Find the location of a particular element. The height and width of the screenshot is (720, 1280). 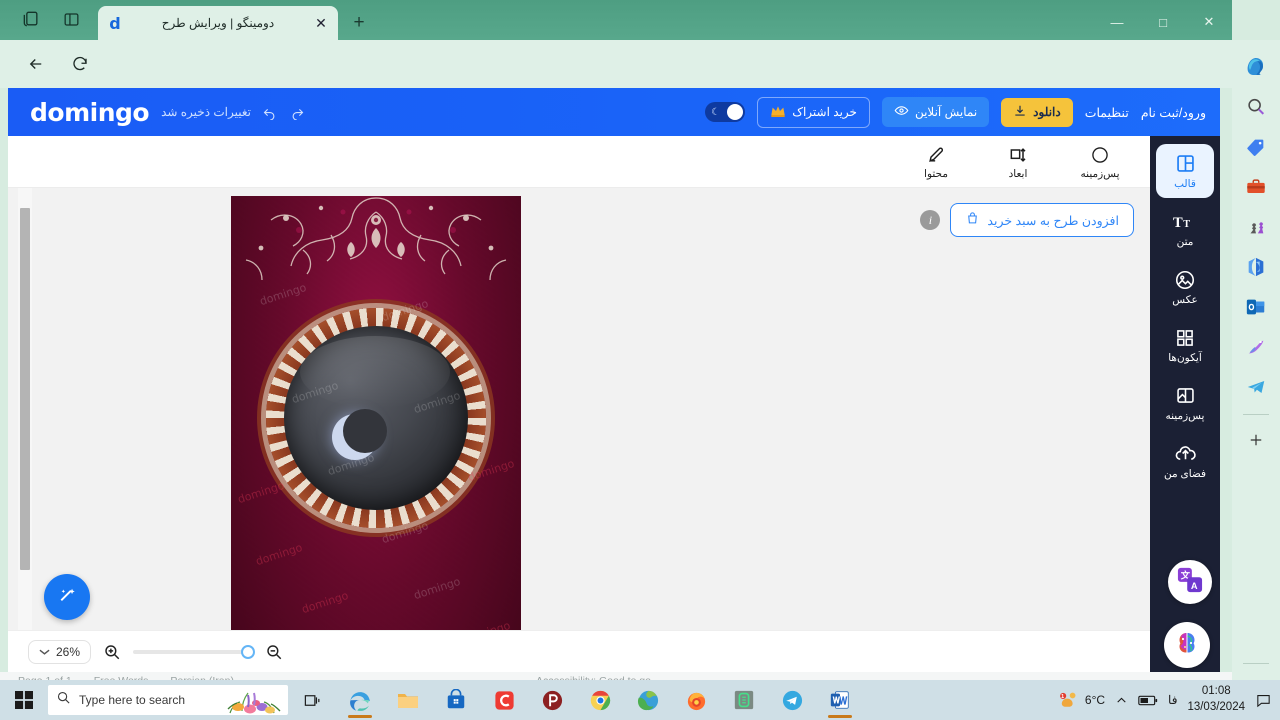

firefox-icon is located at coordinates (696, 700).